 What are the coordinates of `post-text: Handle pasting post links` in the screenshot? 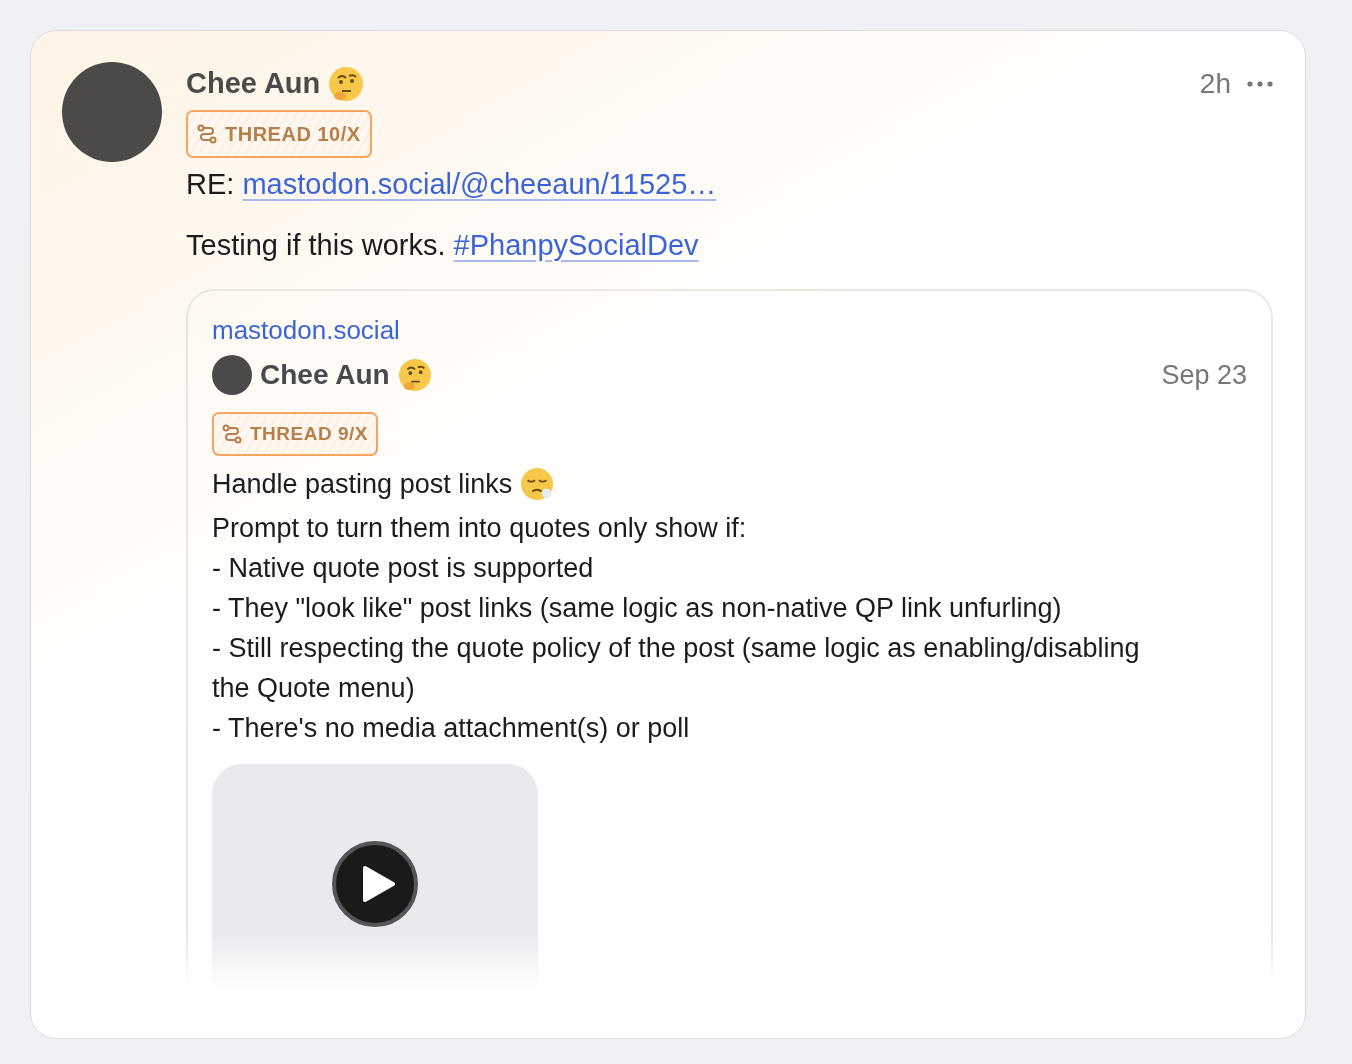 It's located at (362, 485).